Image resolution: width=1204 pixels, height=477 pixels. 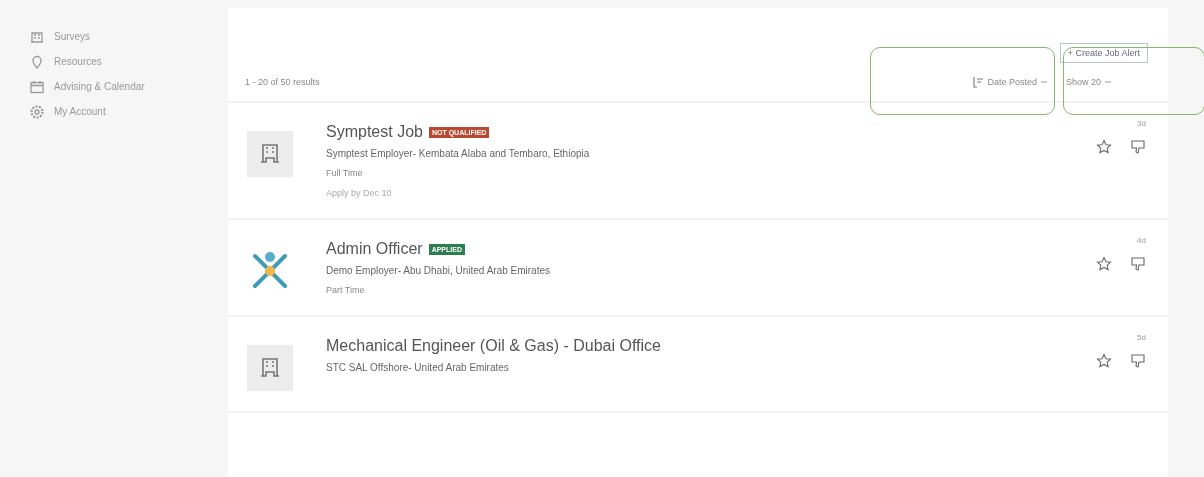 I want to click on job-type: Full Time, so click(x=345, y=173).